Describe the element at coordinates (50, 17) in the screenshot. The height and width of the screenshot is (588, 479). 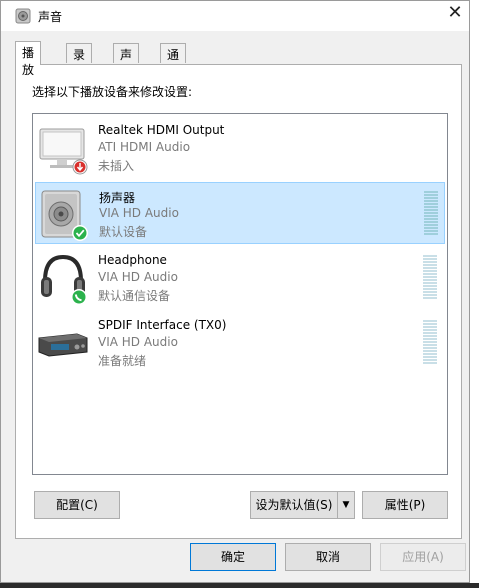
I see `window-title: 声音` at that location.